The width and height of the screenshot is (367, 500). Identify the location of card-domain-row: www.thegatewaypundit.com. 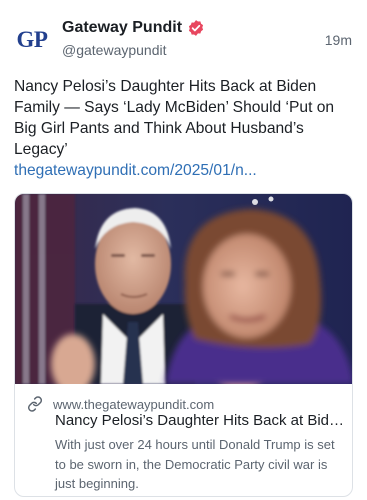
(120, 404).